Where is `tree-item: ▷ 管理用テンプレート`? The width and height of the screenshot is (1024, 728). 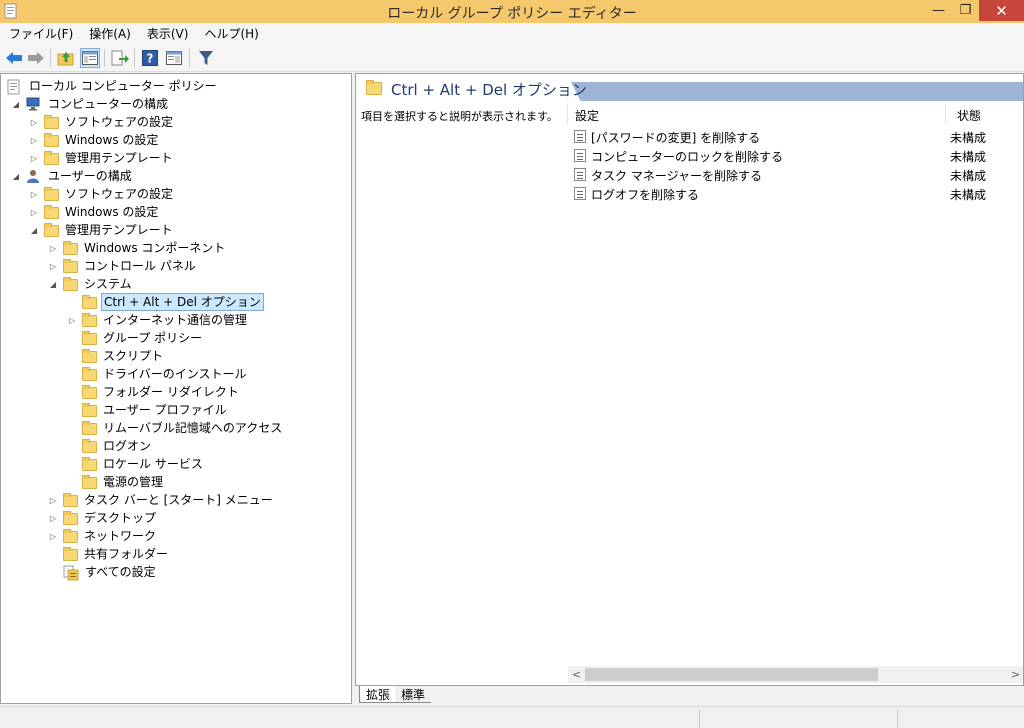
tree-item: ▷ 管理用テンプレート is located at coordinates (102, 158).